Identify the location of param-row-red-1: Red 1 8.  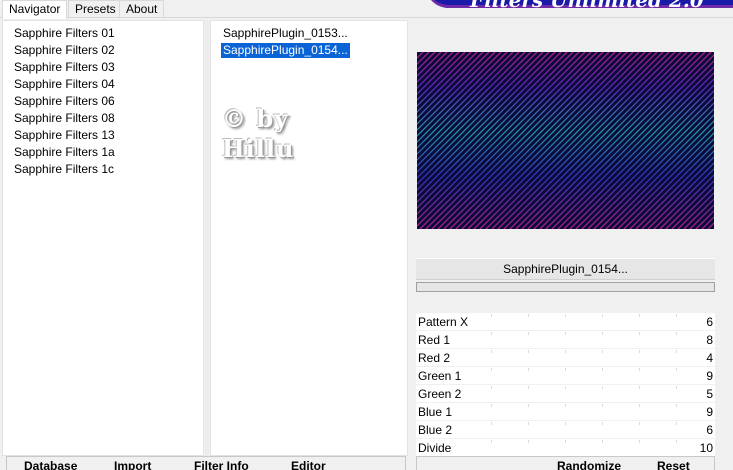
(565, 340).